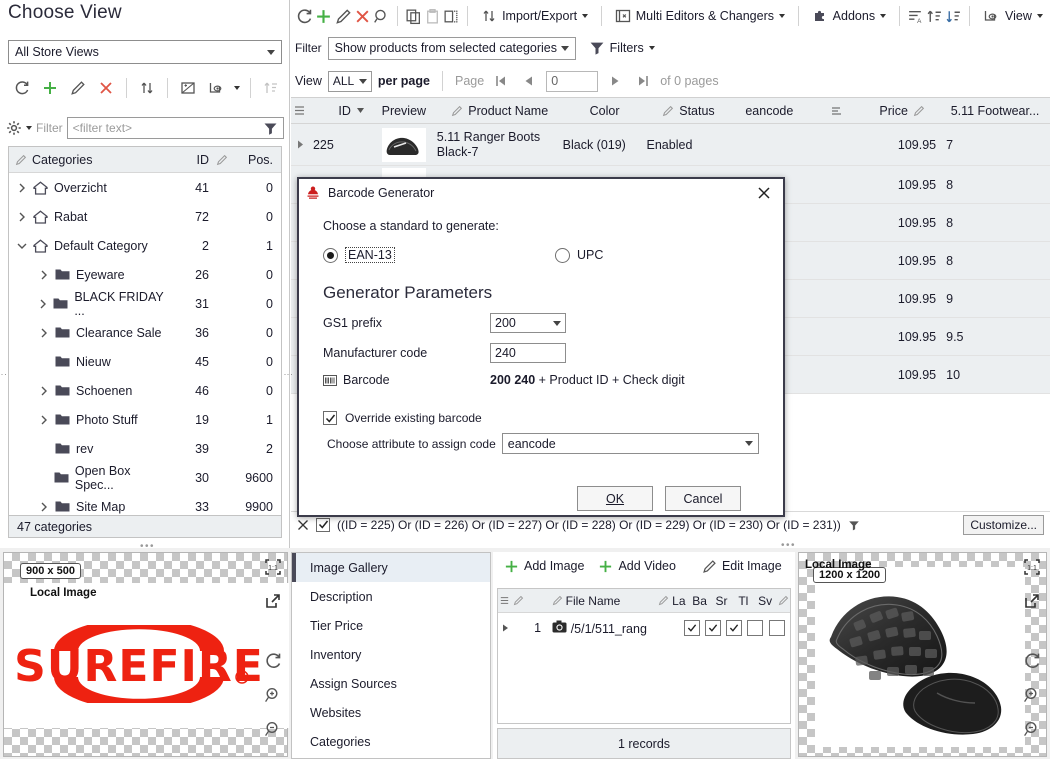 This screenshot has height=759, width=1050. I want to click on checkbox-ba, so click(691, 628).